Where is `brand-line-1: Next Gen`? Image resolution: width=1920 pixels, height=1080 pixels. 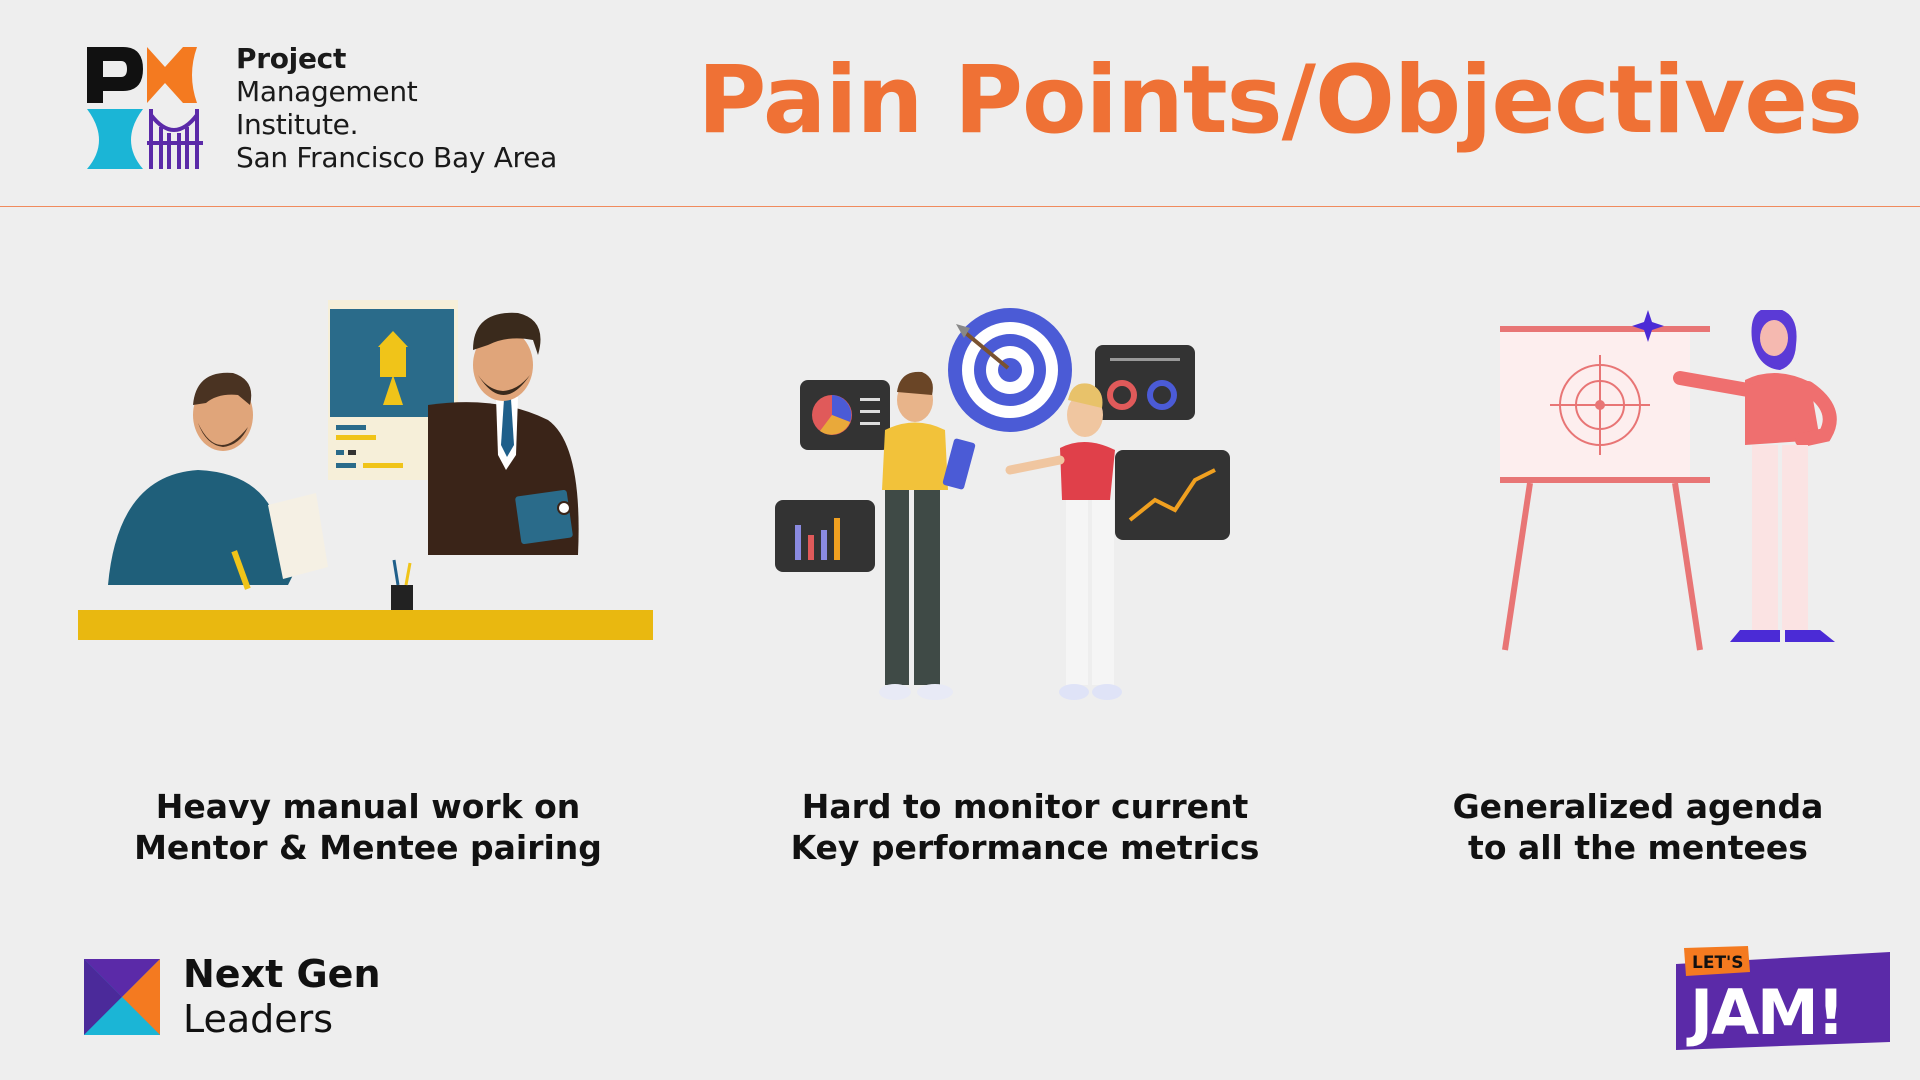 brand-line-1: Next Gen is located at coordinates (282, 974).